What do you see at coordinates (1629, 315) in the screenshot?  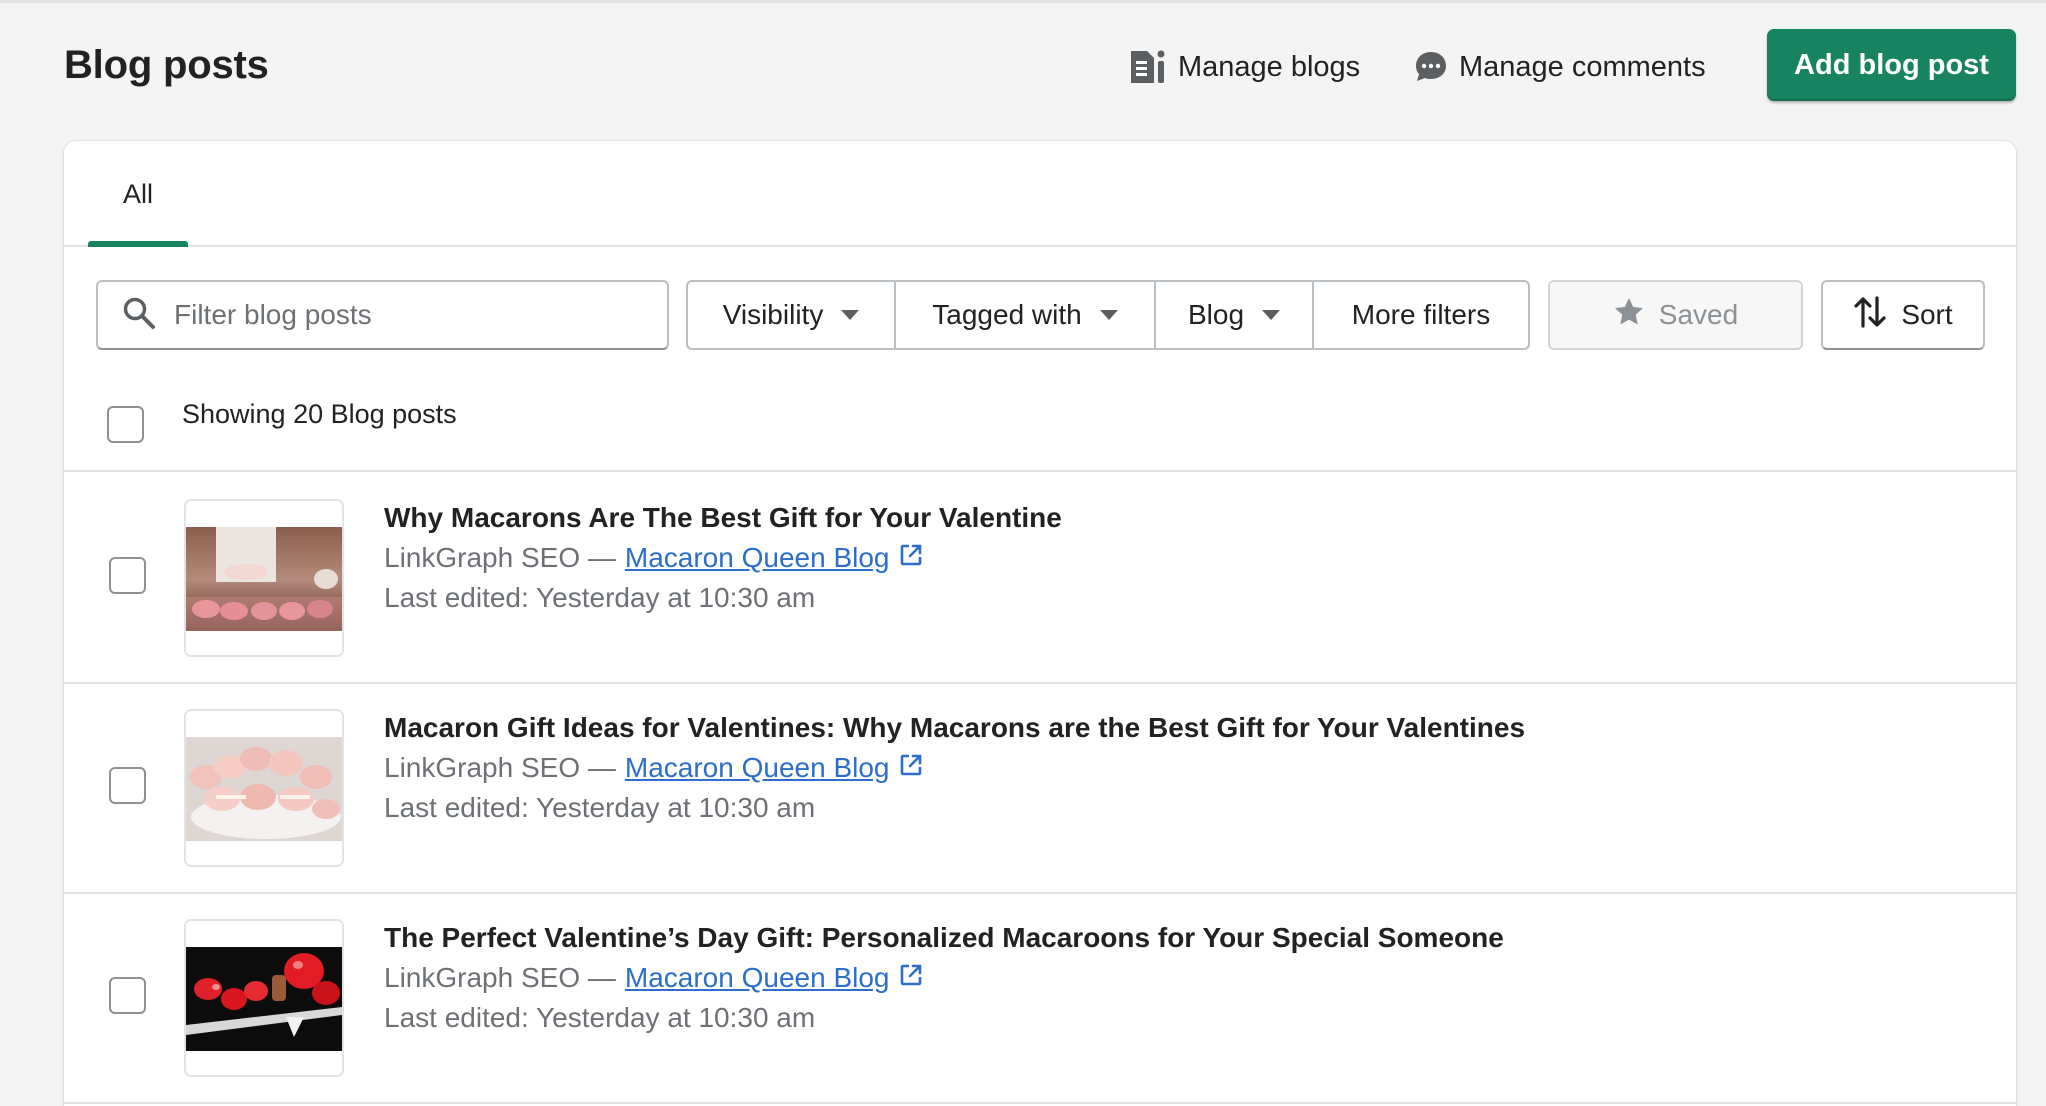 I see `star-icon` at bounding box center [1629, 315].